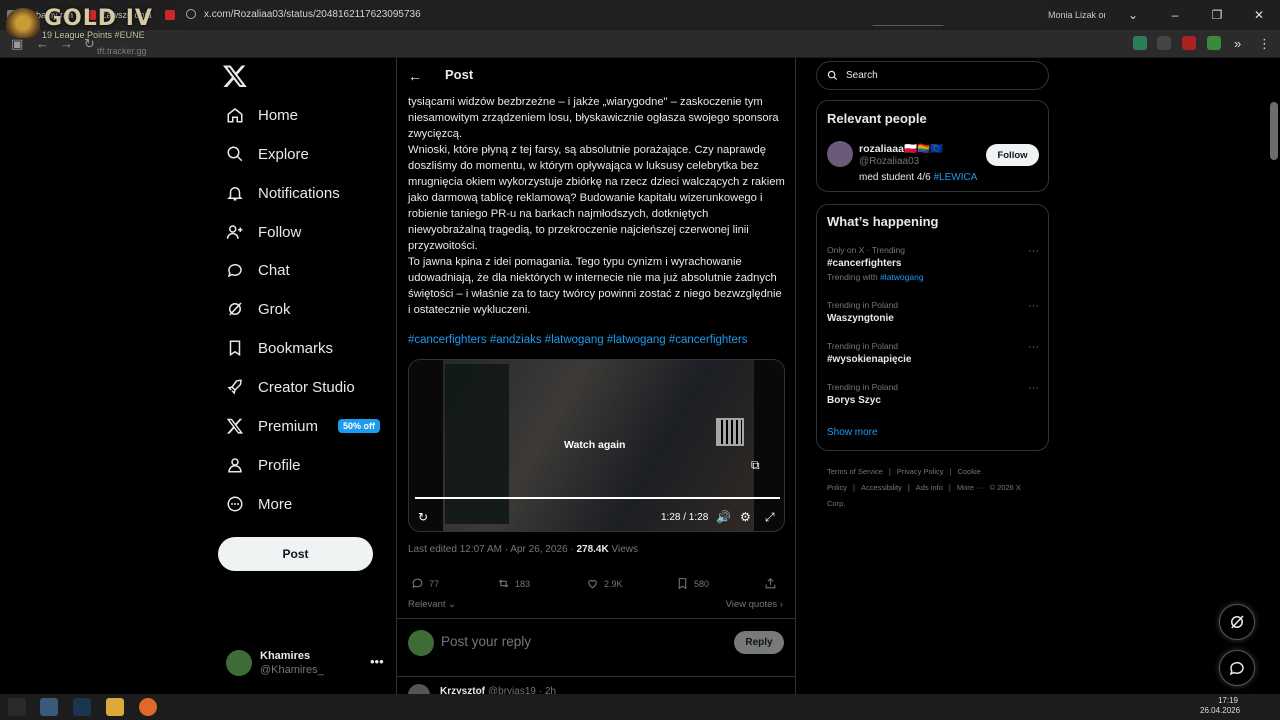 The width and height of the screenshot is (1280, 720). I want to click on page-title: Post, so click(459, 74).